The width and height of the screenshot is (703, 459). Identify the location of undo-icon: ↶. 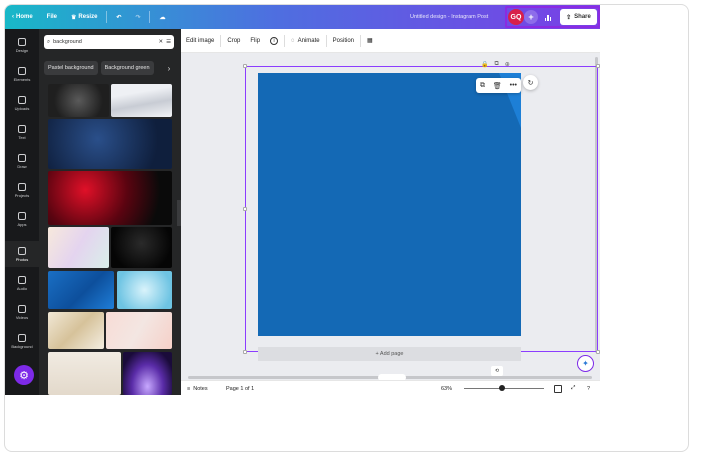
(119, 17).